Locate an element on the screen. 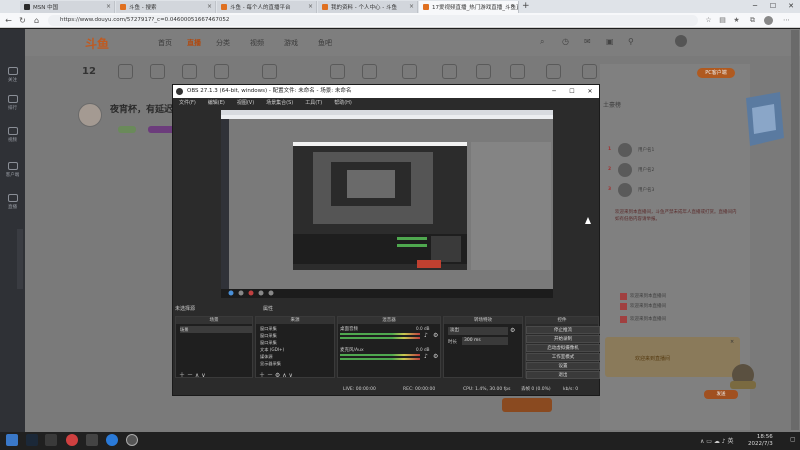  calendar-icon is located at coordinates (337, 71).